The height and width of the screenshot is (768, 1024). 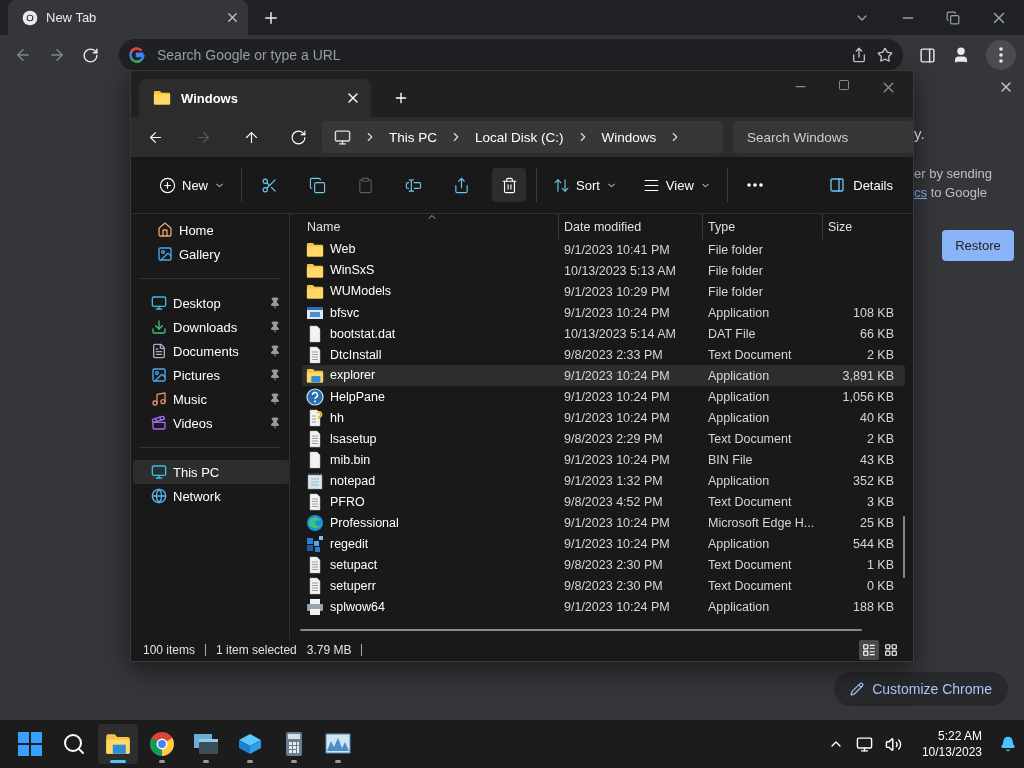 I want to click on address-bar: This PC Local Disk (C:) Windows, so click(x=522, y=137).